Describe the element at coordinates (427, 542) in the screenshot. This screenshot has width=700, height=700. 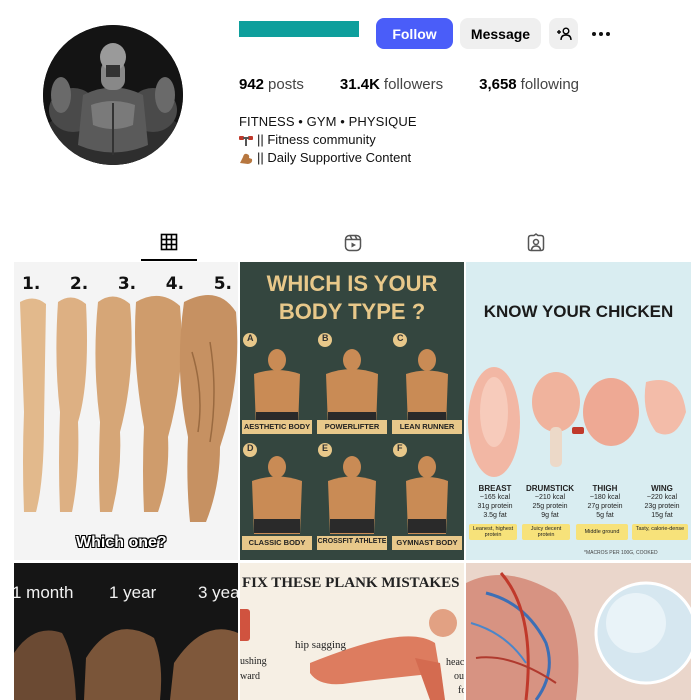
I see `body-label-f: GYMNAST BODY` at that location.